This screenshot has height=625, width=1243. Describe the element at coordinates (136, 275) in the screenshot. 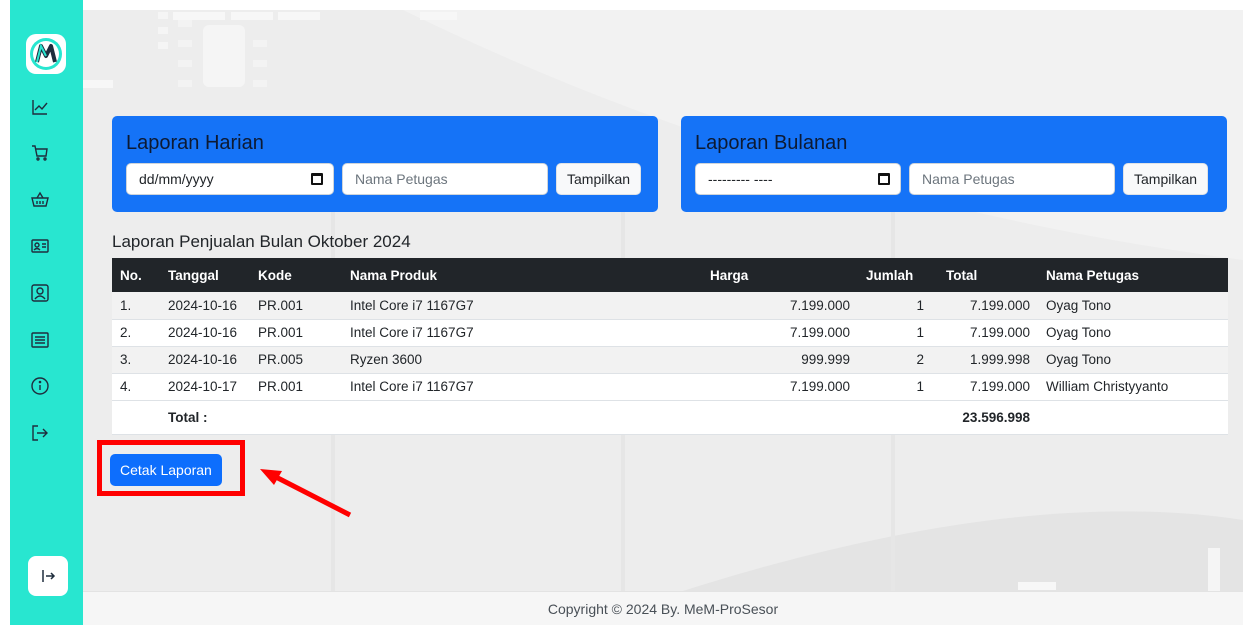

I see `col-header-no: No.` at that location.